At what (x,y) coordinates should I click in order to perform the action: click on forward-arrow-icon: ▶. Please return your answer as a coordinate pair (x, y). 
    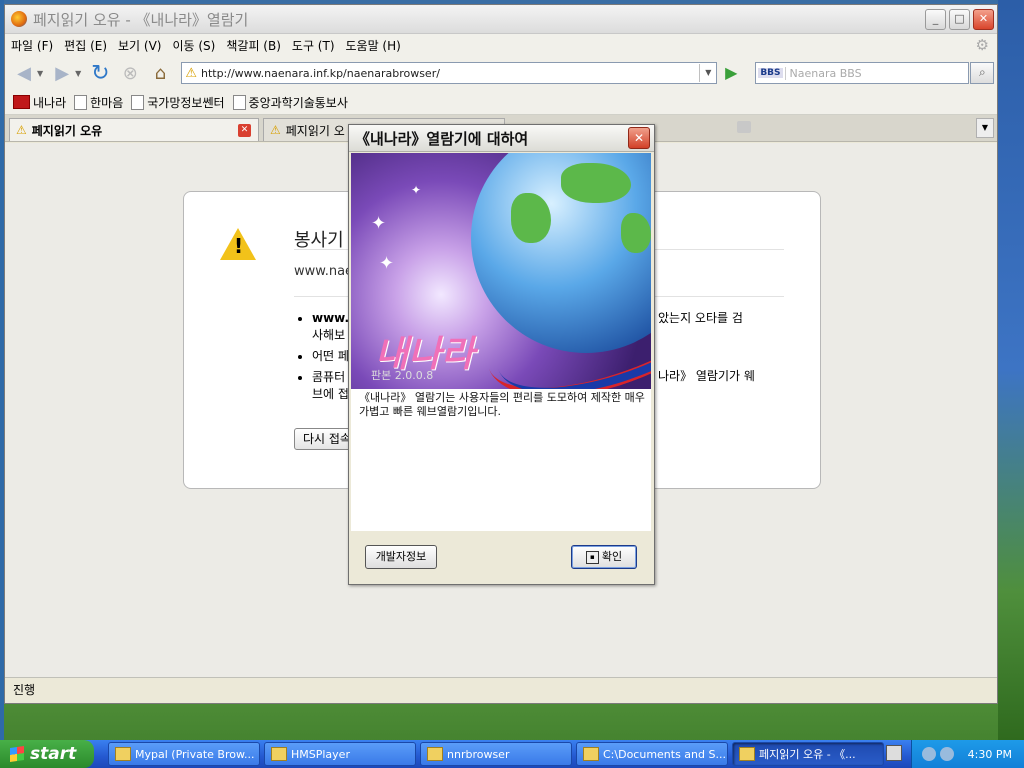
    Looking at the image, I should click on (62, 73).